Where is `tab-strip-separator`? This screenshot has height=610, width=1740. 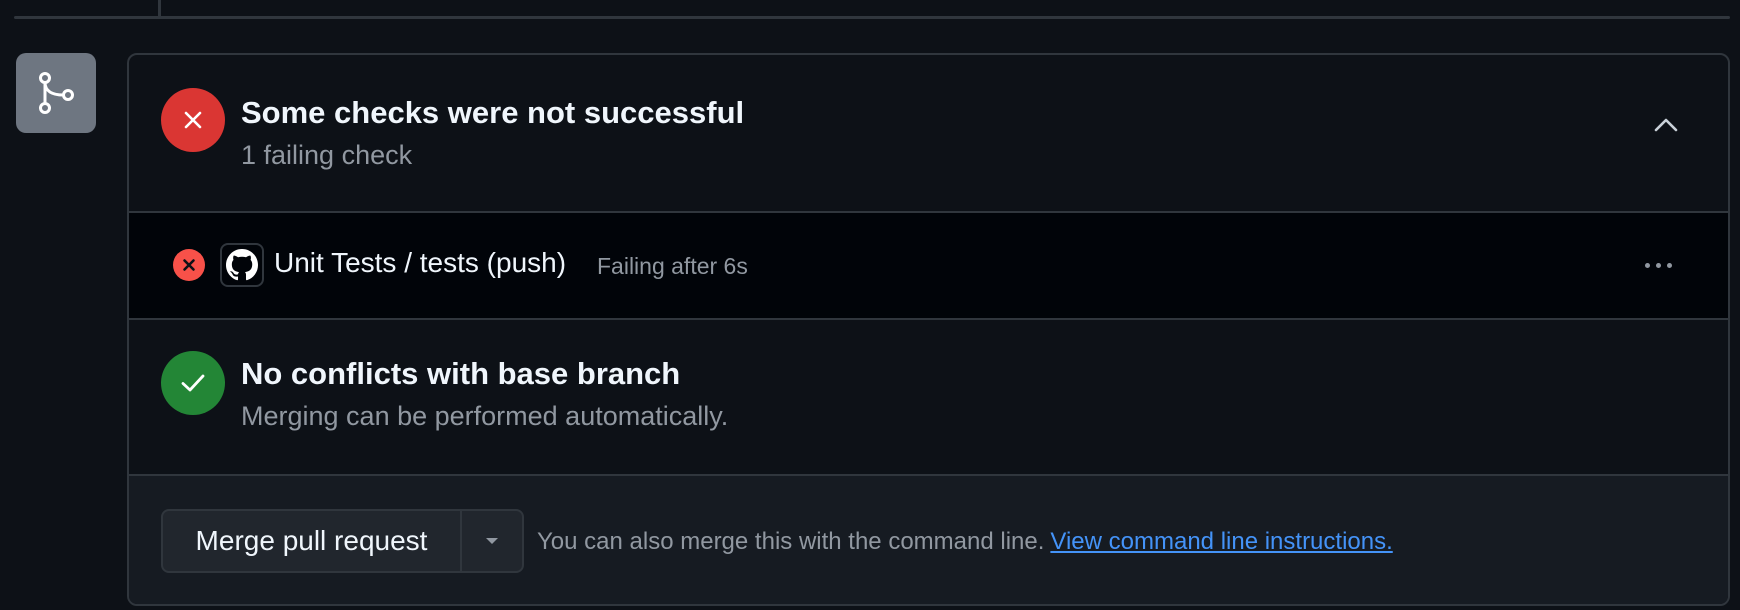 tab-strip-separator is located at coordinates (159, 8).